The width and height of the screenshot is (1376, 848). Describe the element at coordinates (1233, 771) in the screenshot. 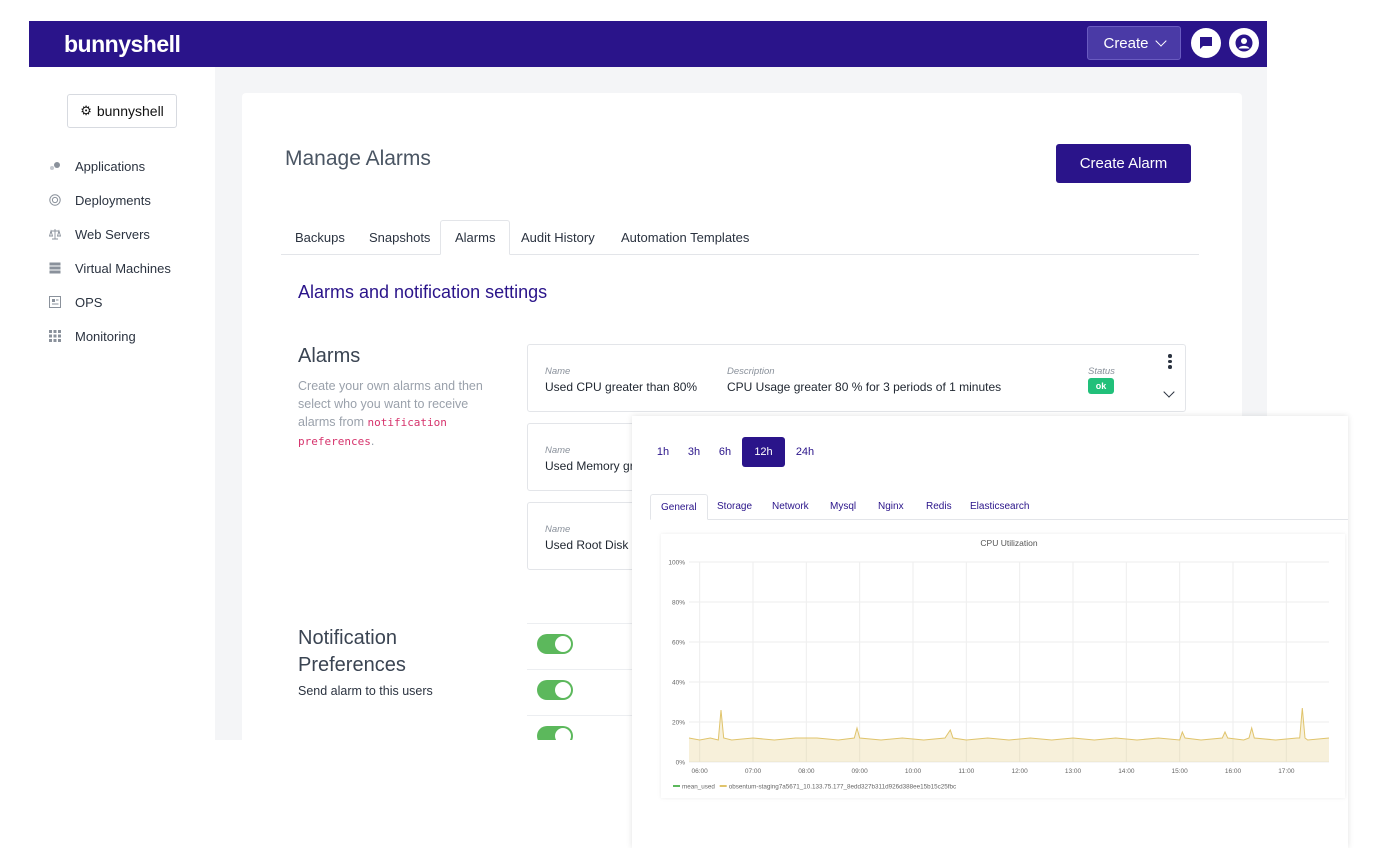

I see `x-tick-label: 16:00` at that location.